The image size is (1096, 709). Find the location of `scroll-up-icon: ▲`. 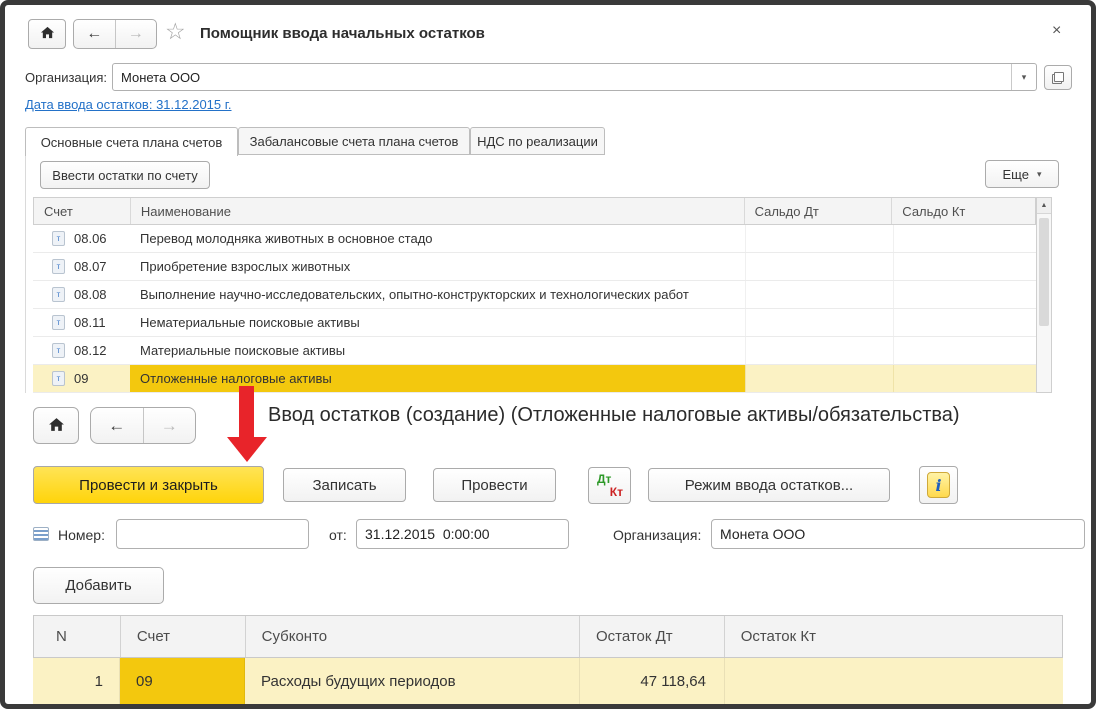

scroll-up-icon: ▲ is located at coordinates (1044, 206).